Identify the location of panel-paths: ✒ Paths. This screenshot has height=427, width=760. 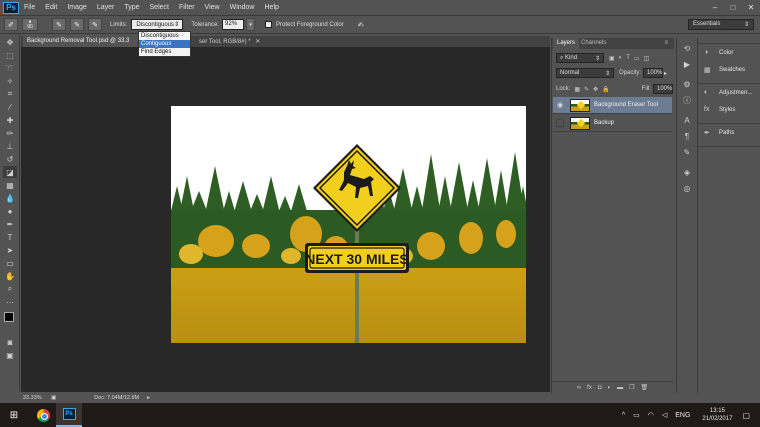
(729, 132).